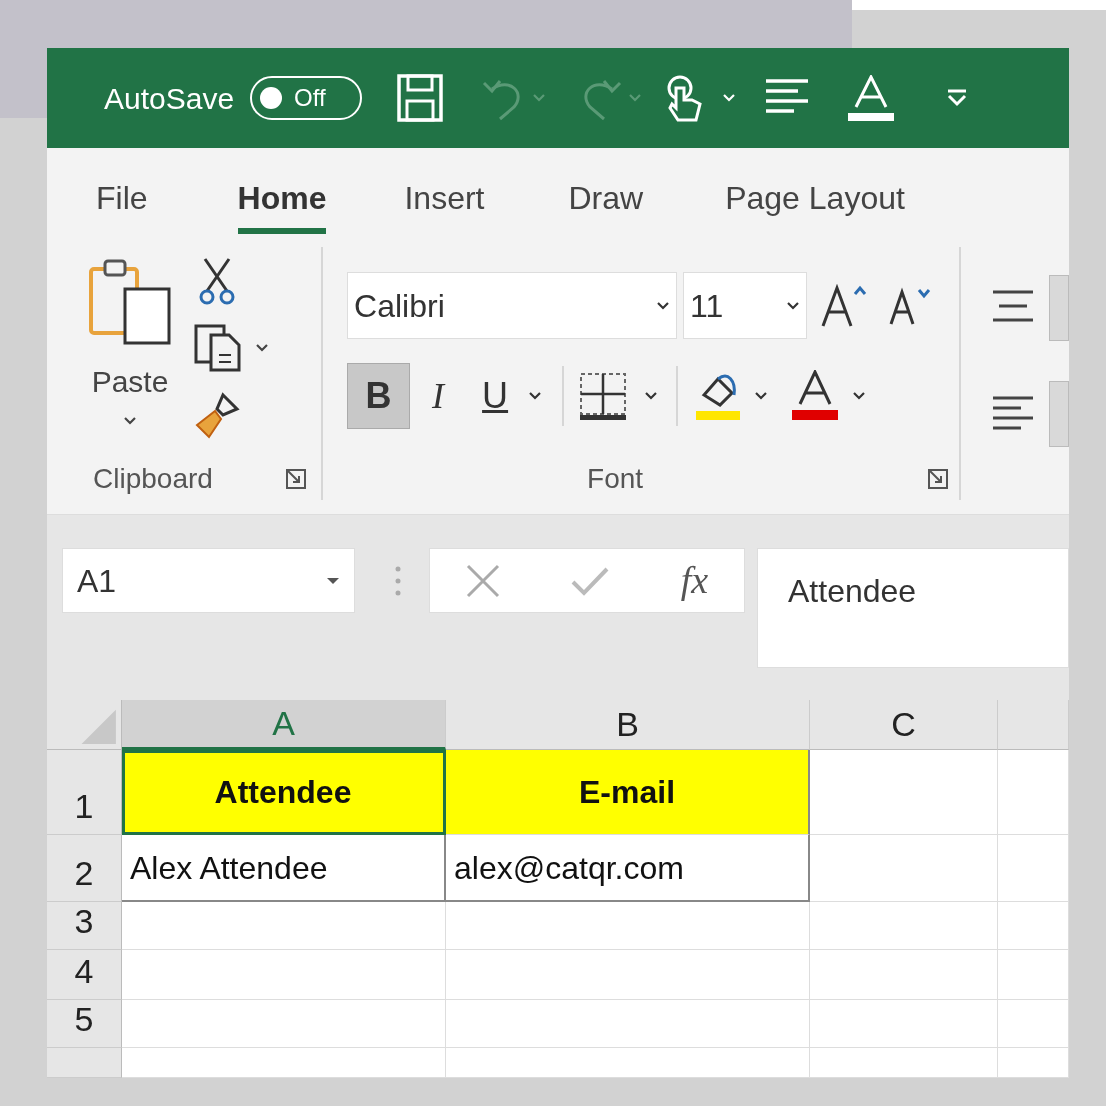  Describe the element at coordinates (957, 98) in the screenshot. I see `customize-toolbar-icon` at that location.